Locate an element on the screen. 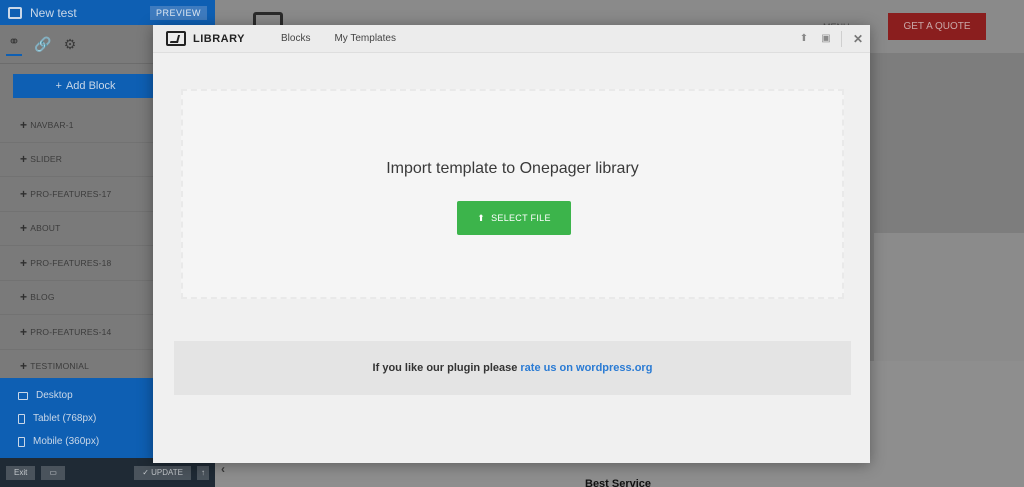  rate-text: If you like our plugin please is located at coordinates (445, 368).